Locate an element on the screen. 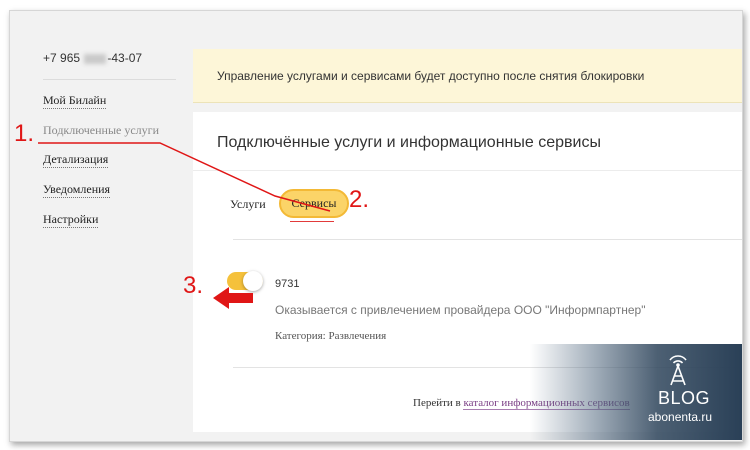 The image size is (750, 450). annotation-arrow-icon is located at coordinates (233, 298).